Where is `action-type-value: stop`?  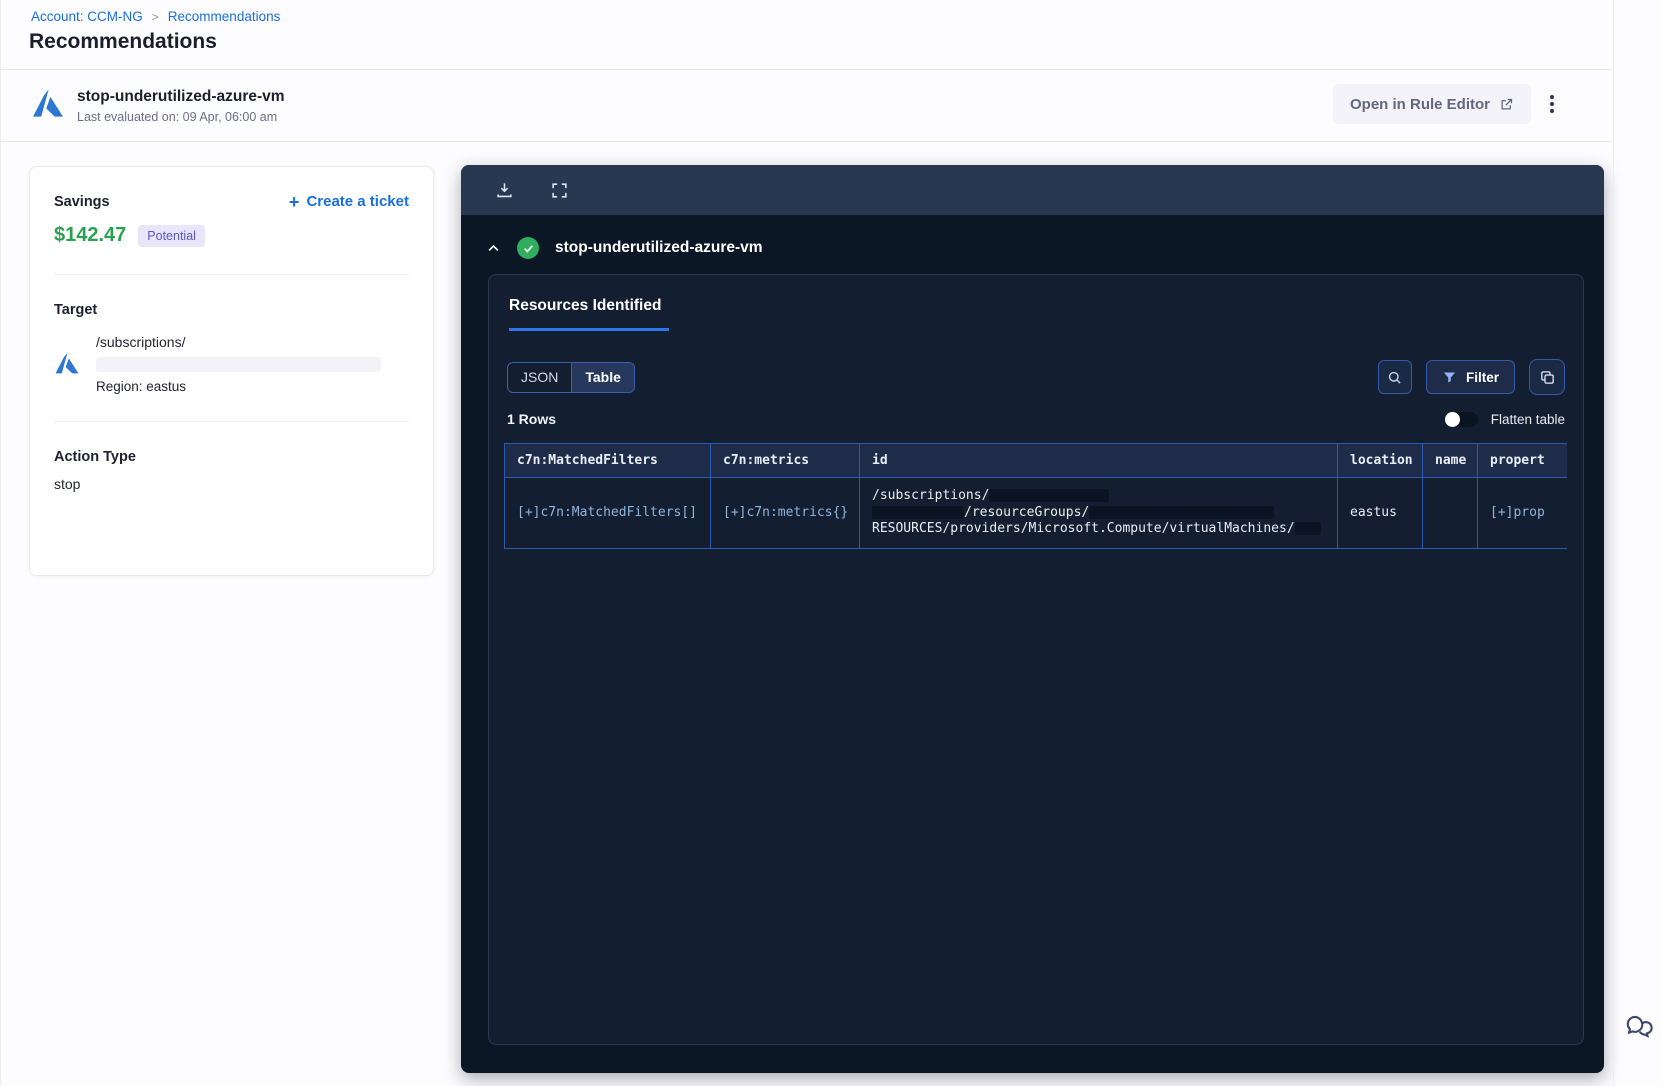
action-type-value: stop is located at coordinates (67, 484).